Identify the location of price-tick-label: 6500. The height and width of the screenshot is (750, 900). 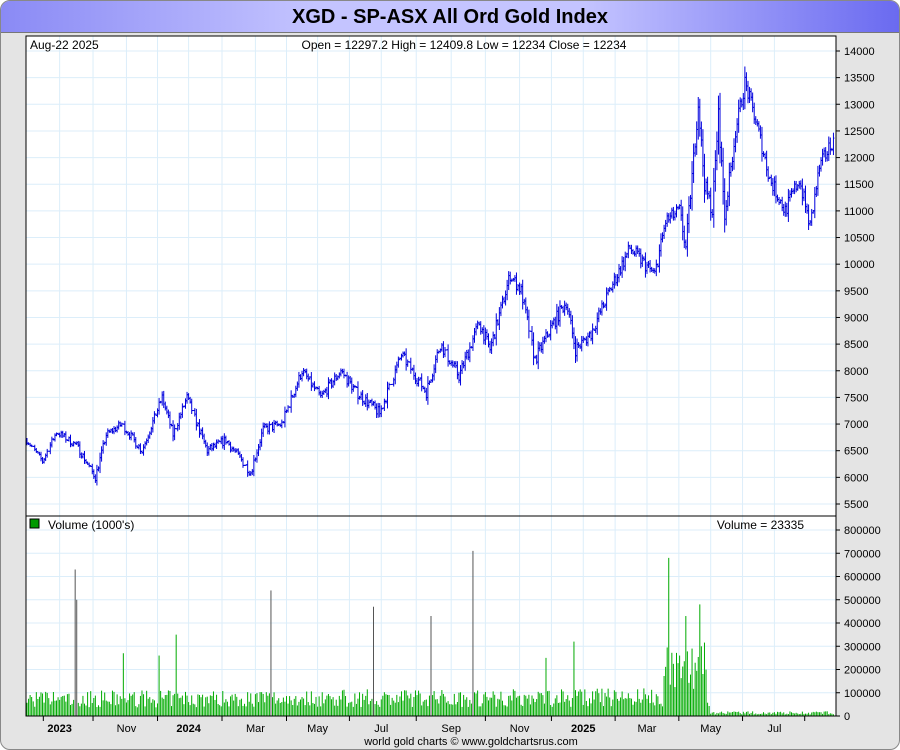
(856, 452).